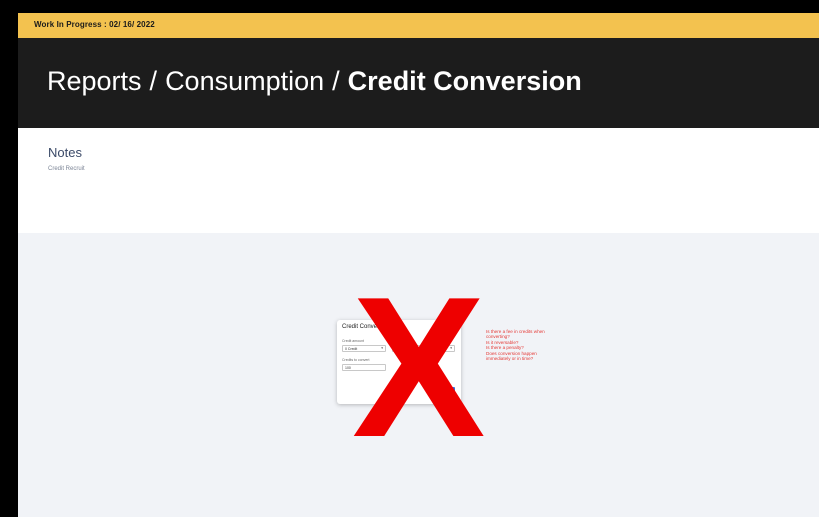 The width and height of the screenshot is (819, 517). What do you see at coordinates (418, 25) in the screenshot?
I see `work-in-progress-banner: Work In Progress : 02/ 16/ 2022` at bounding box center [418, 25].